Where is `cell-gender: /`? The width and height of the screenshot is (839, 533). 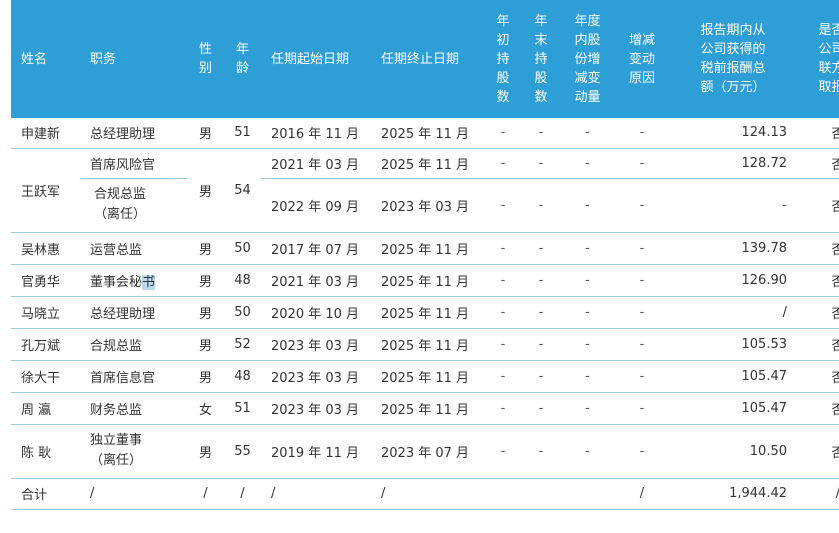 cell-gender: / is located at coordinates (205, 494).